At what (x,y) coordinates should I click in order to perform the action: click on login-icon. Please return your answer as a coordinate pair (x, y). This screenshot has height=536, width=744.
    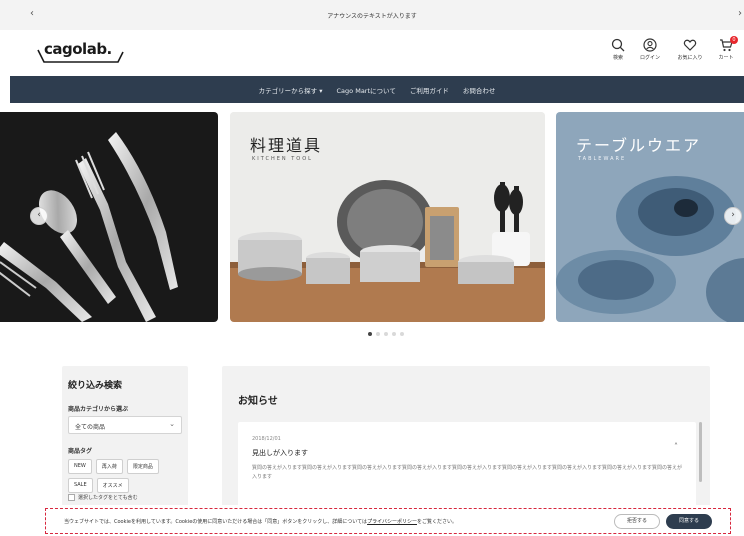
    Looking at the image, I should click on (650, 45).